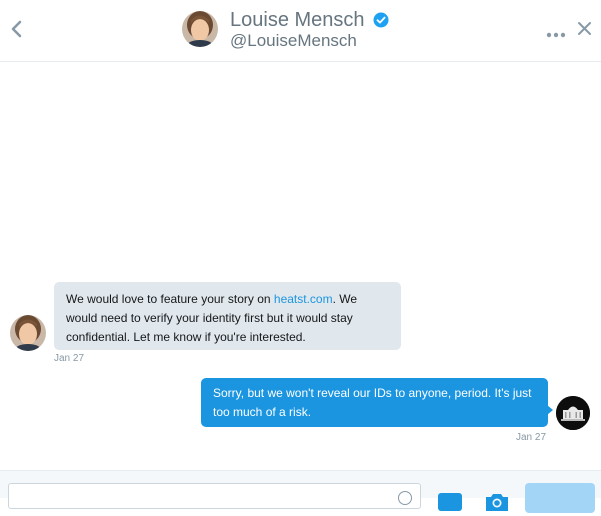 The width and height of the screenshot is (601, 516). I want to click on own-avatar, so click(573, 413).